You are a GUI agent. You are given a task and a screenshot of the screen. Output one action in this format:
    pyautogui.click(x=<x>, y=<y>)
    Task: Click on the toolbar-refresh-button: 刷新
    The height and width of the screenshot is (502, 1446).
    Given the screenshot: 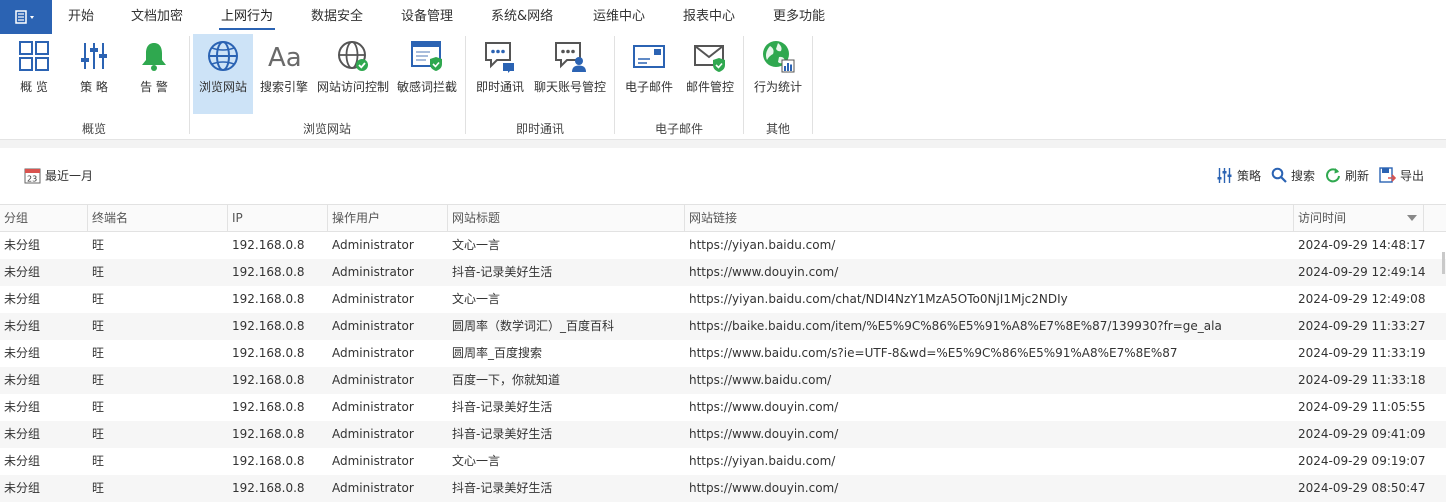 What is the action you would take?
    pyautogui.click(x=1347, y=175)
    